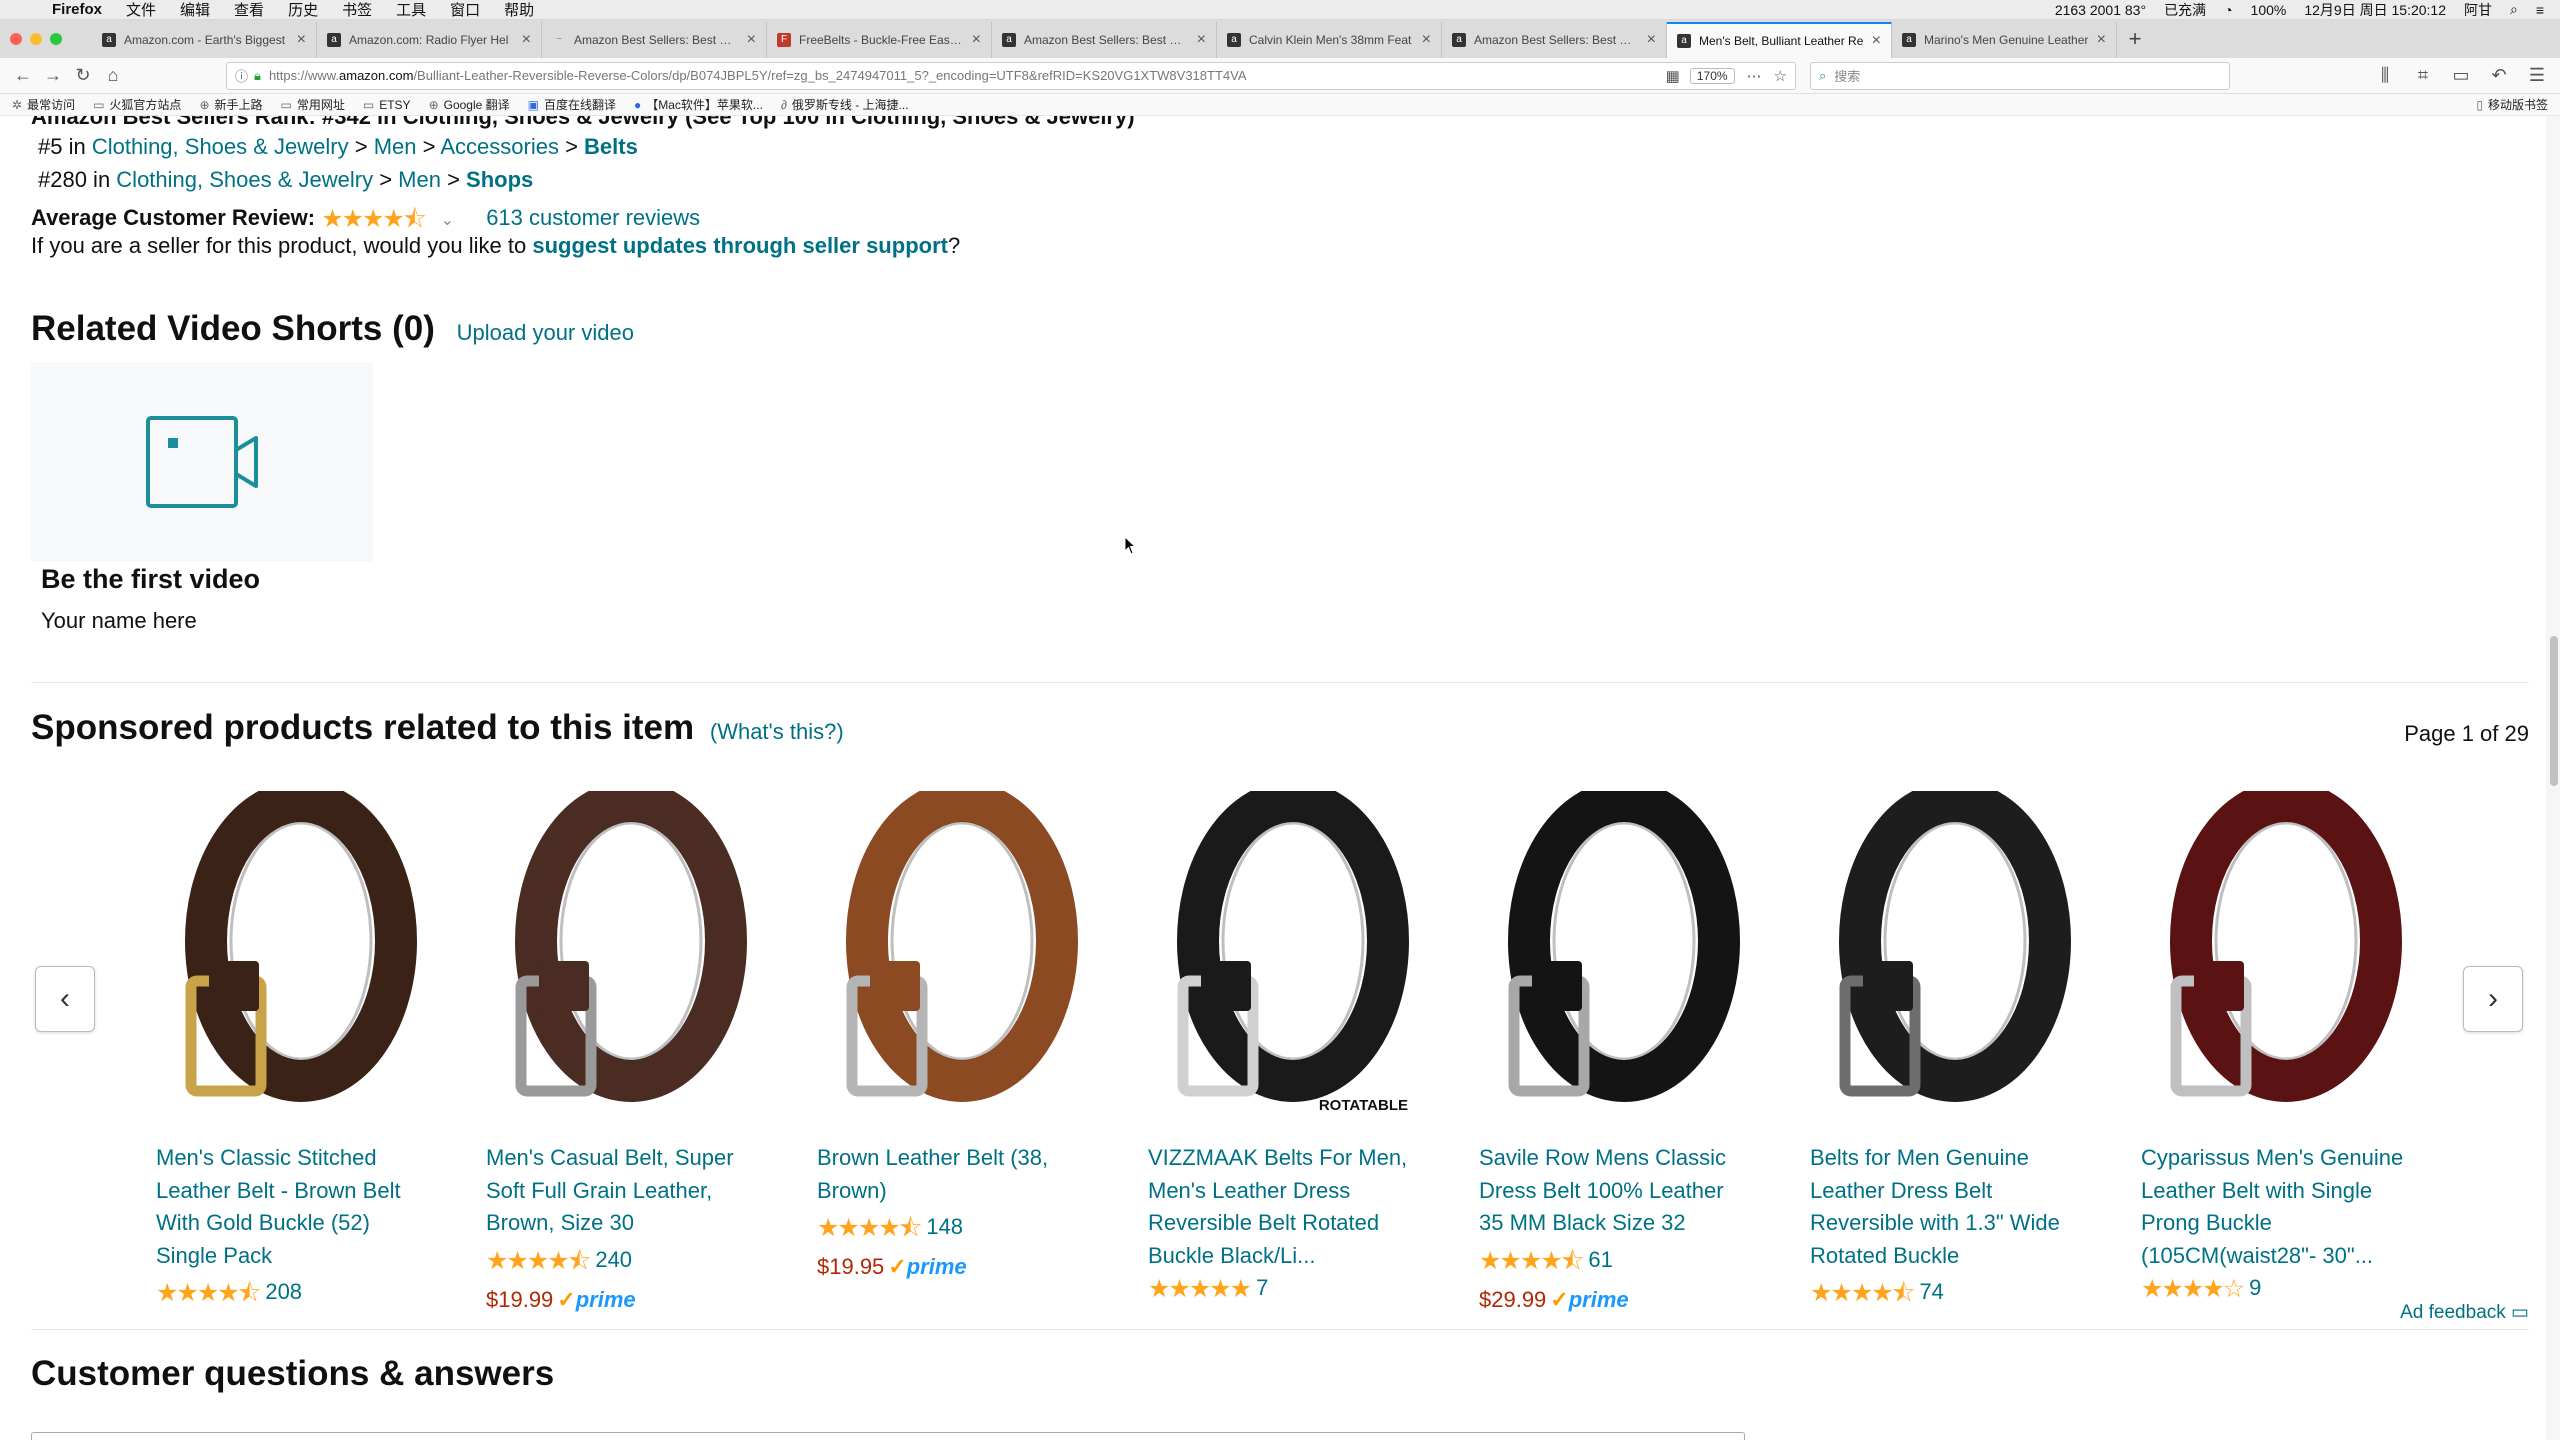 The image size is (2560, 1440). What do you see at coordinates (16, 39) in the screenshot?
I see `close-window-icon` at bounding box center [16, 39].